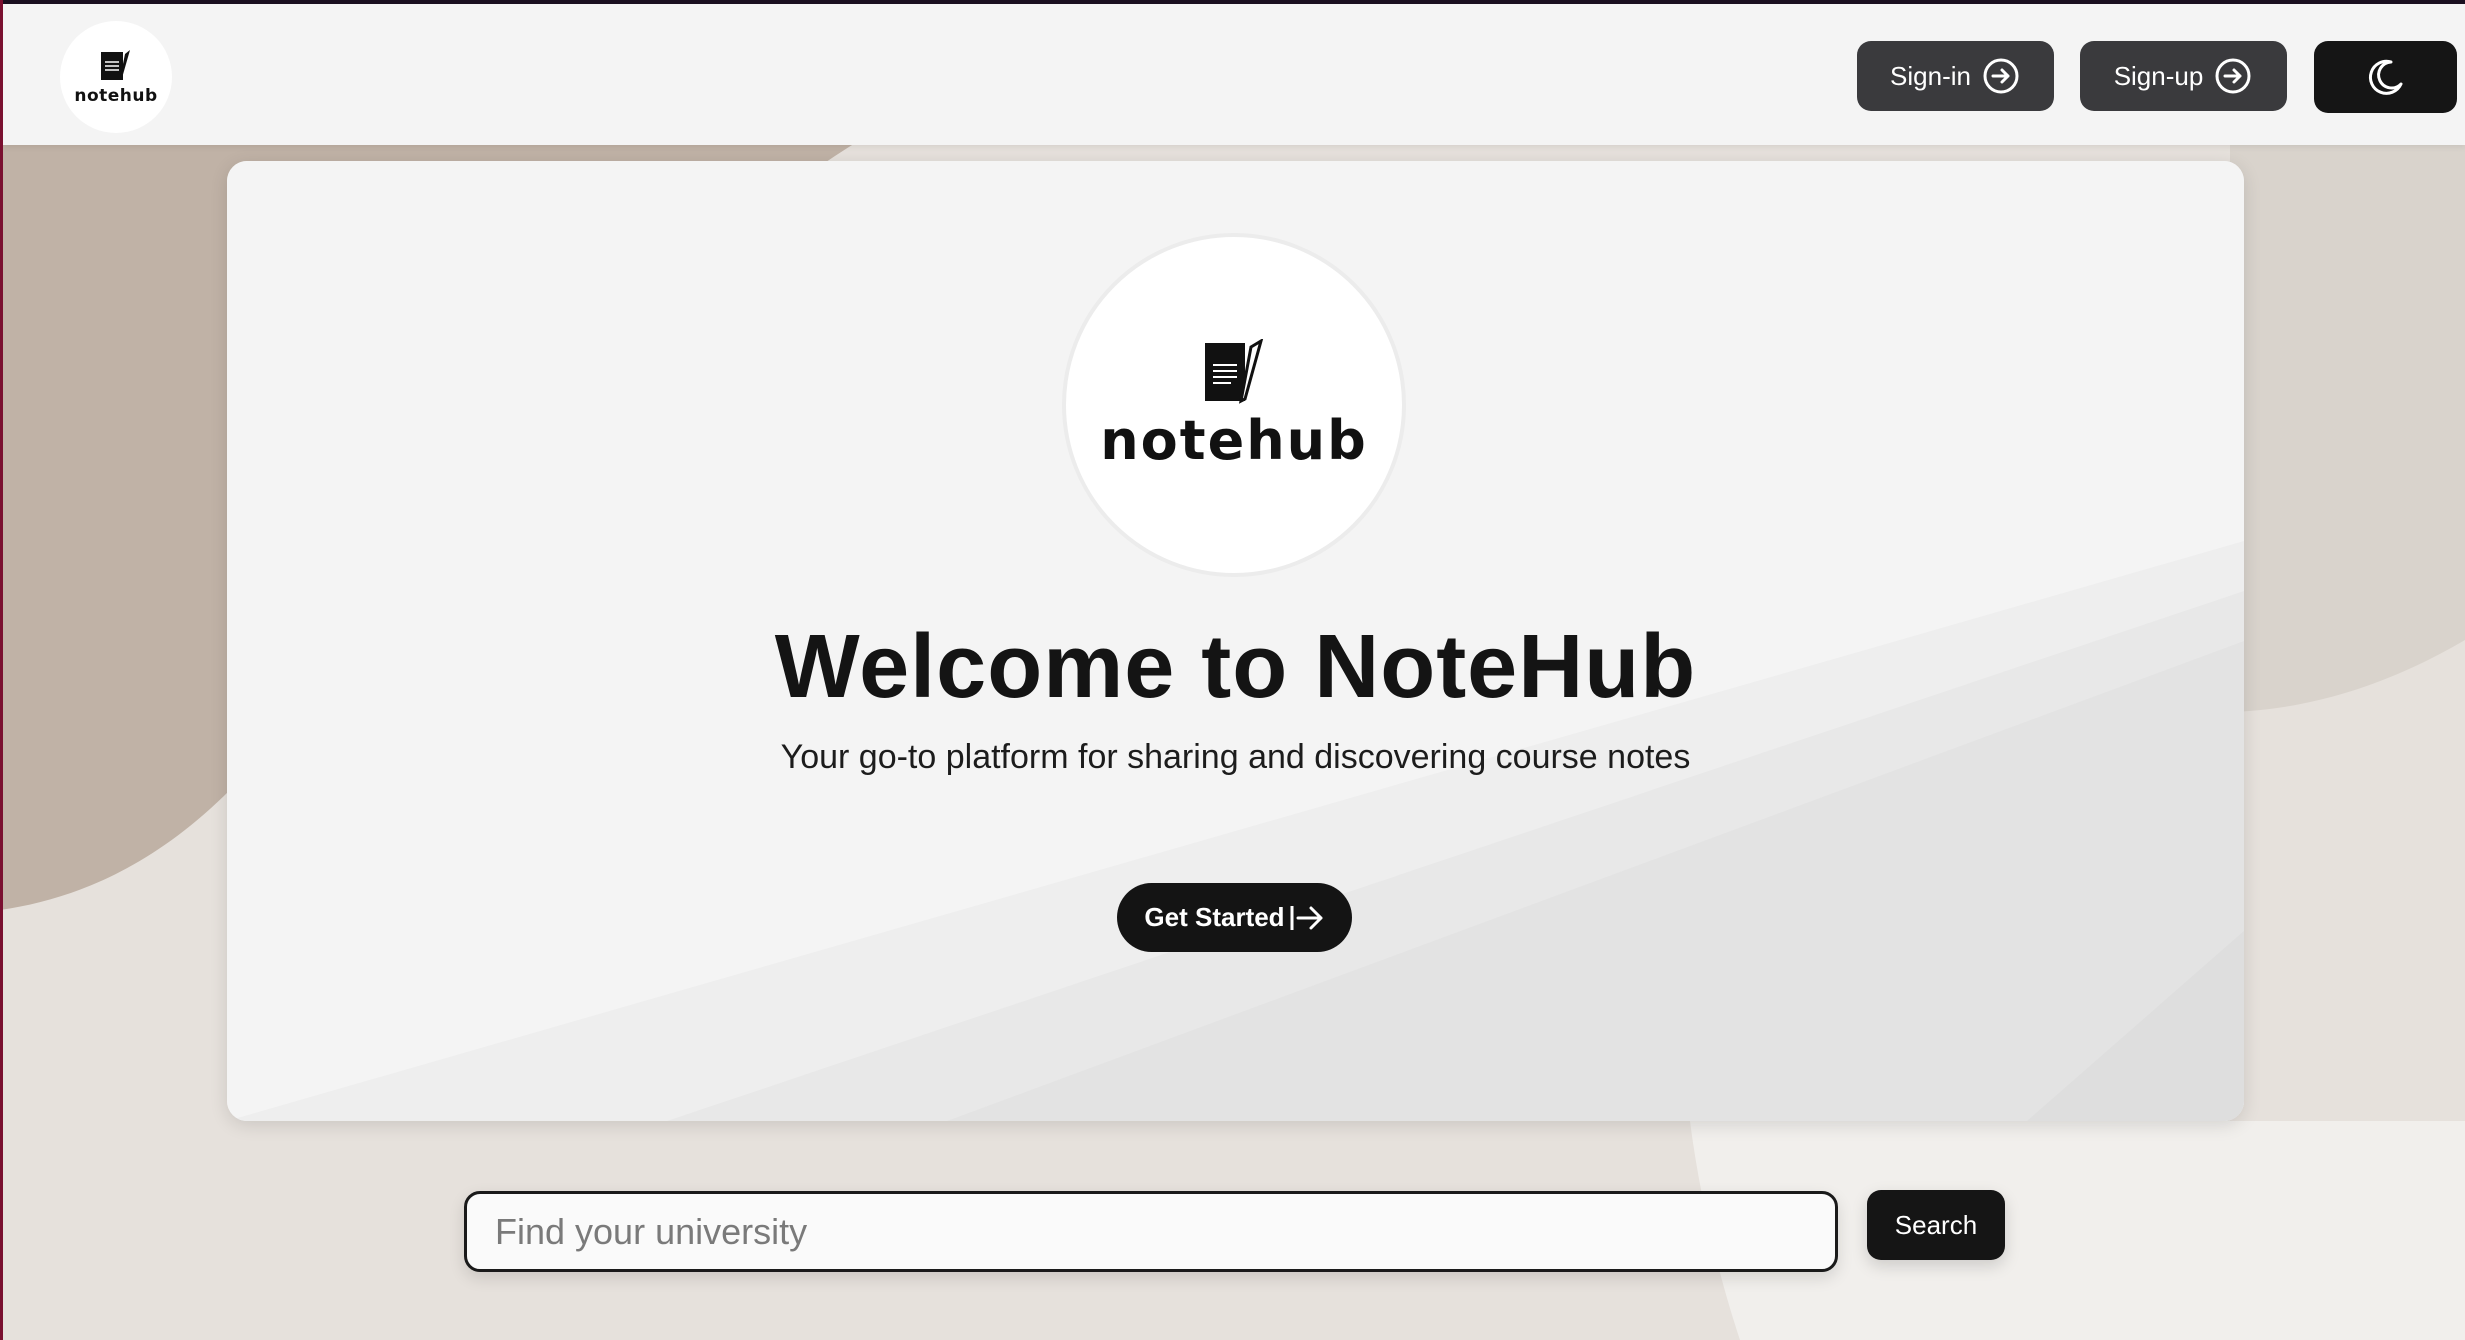 The image size is (2465, 1340). I want to click on get-started-button: Get Started, so click(1234, 917).